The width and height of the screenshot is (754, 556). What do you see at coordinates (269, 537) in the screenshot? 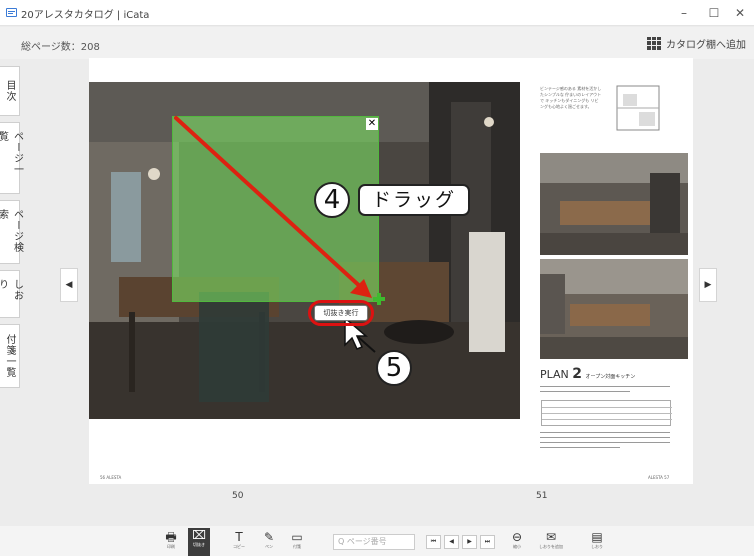
I see `pen-icon: ✎` at bounding box center [269, 537].